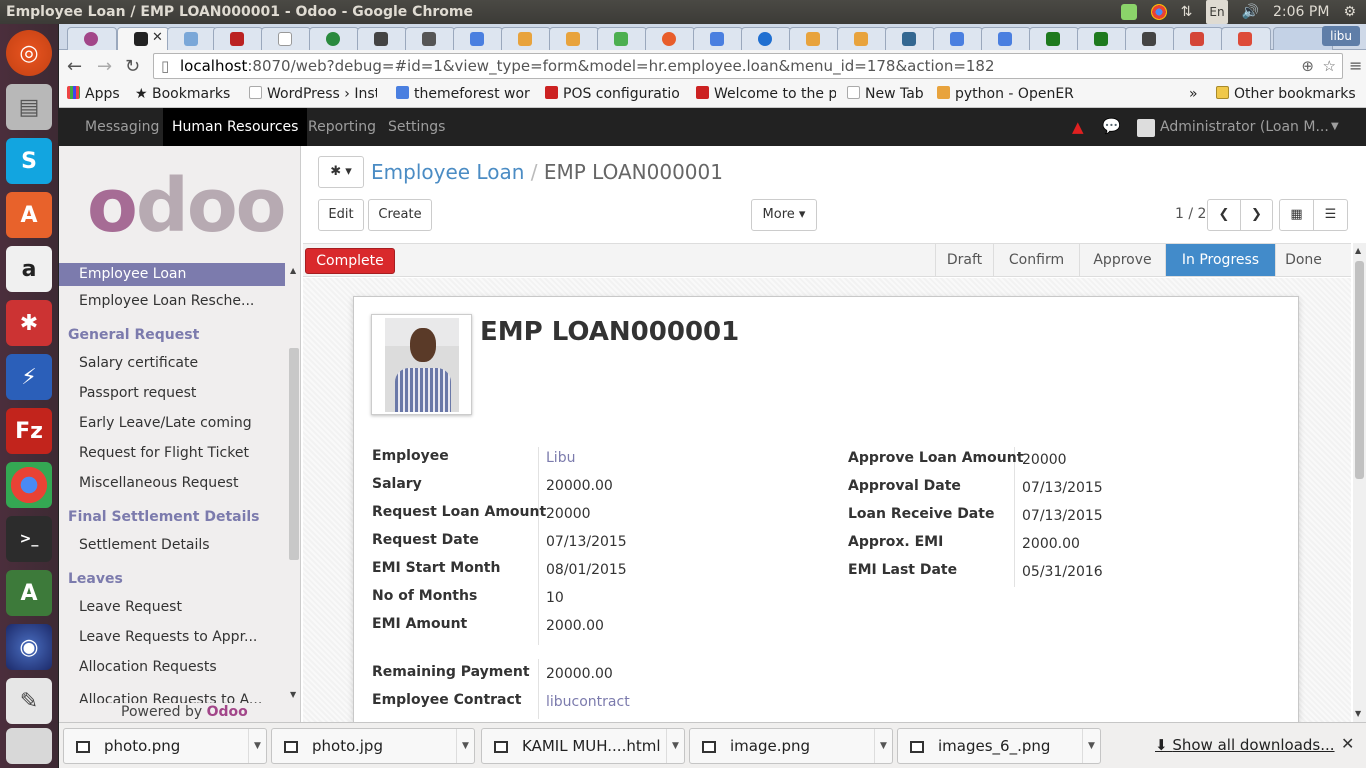  I want to click on file-manager-icon: ▤, so click(29, 107).